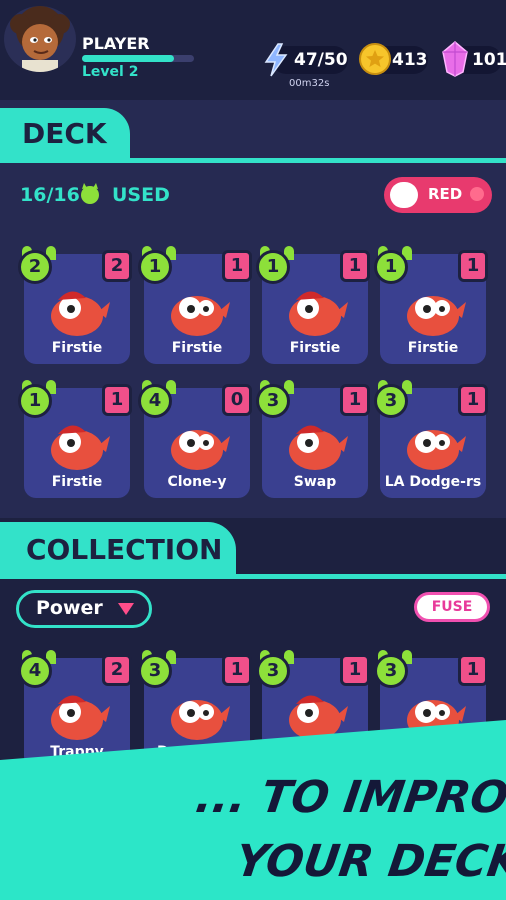 The height and width of the screenshot is (900, 506). What do you see at coordinates (197, 482) in the screenshot?
I see `card-name: Clone-y` at bounding box center [197, 482].